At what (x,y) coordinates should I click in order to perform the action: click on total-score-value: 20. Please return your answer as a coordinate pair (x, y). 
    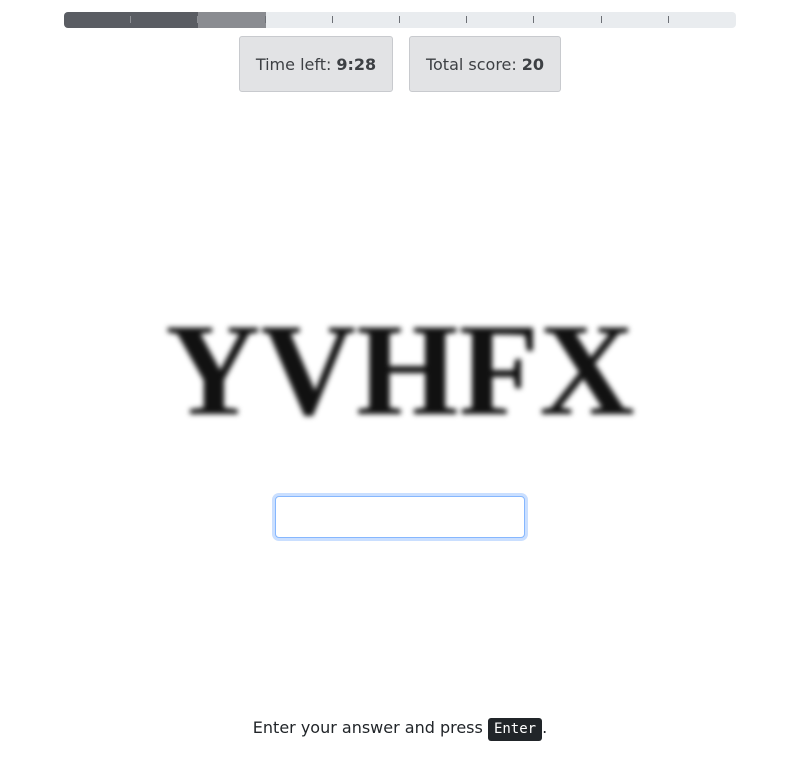
    Looking at the image, I should click on (533, 64).